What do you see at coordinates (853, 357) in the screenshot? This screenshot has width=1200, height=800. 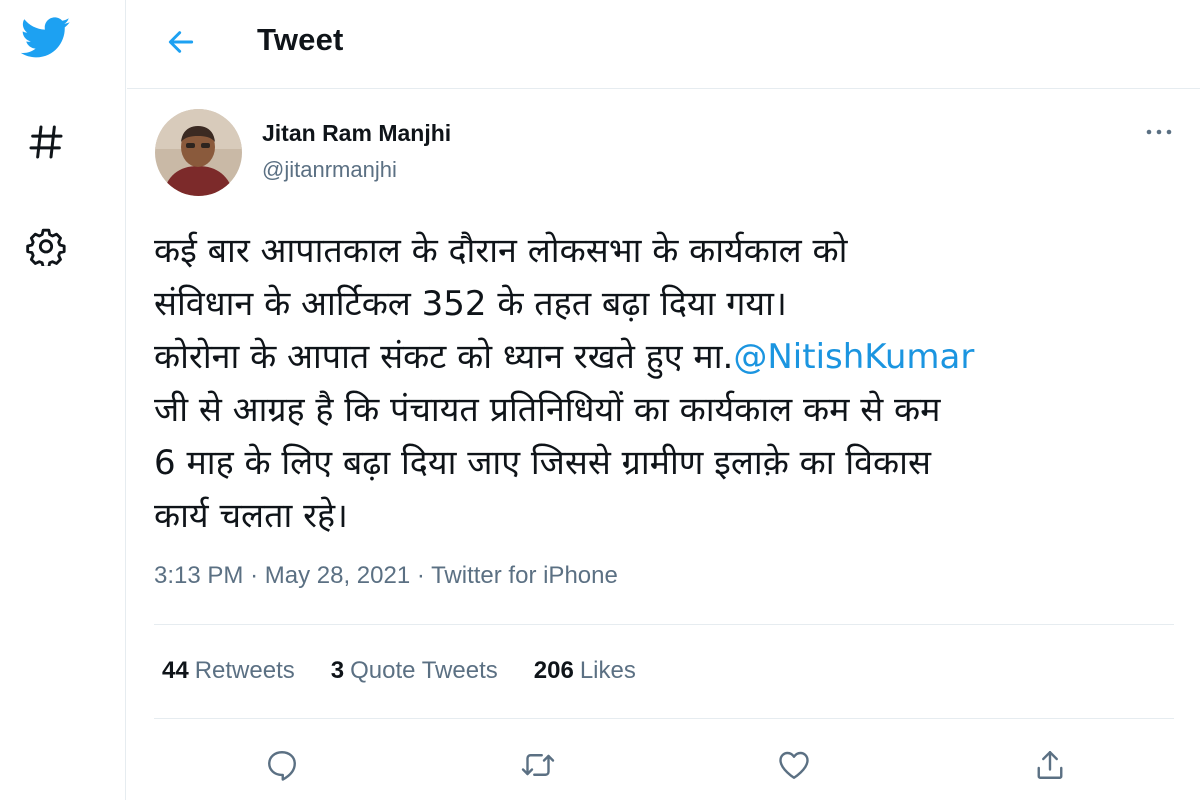 I see `mention-link: @NitishKumar` at bounding box center [853, 357].